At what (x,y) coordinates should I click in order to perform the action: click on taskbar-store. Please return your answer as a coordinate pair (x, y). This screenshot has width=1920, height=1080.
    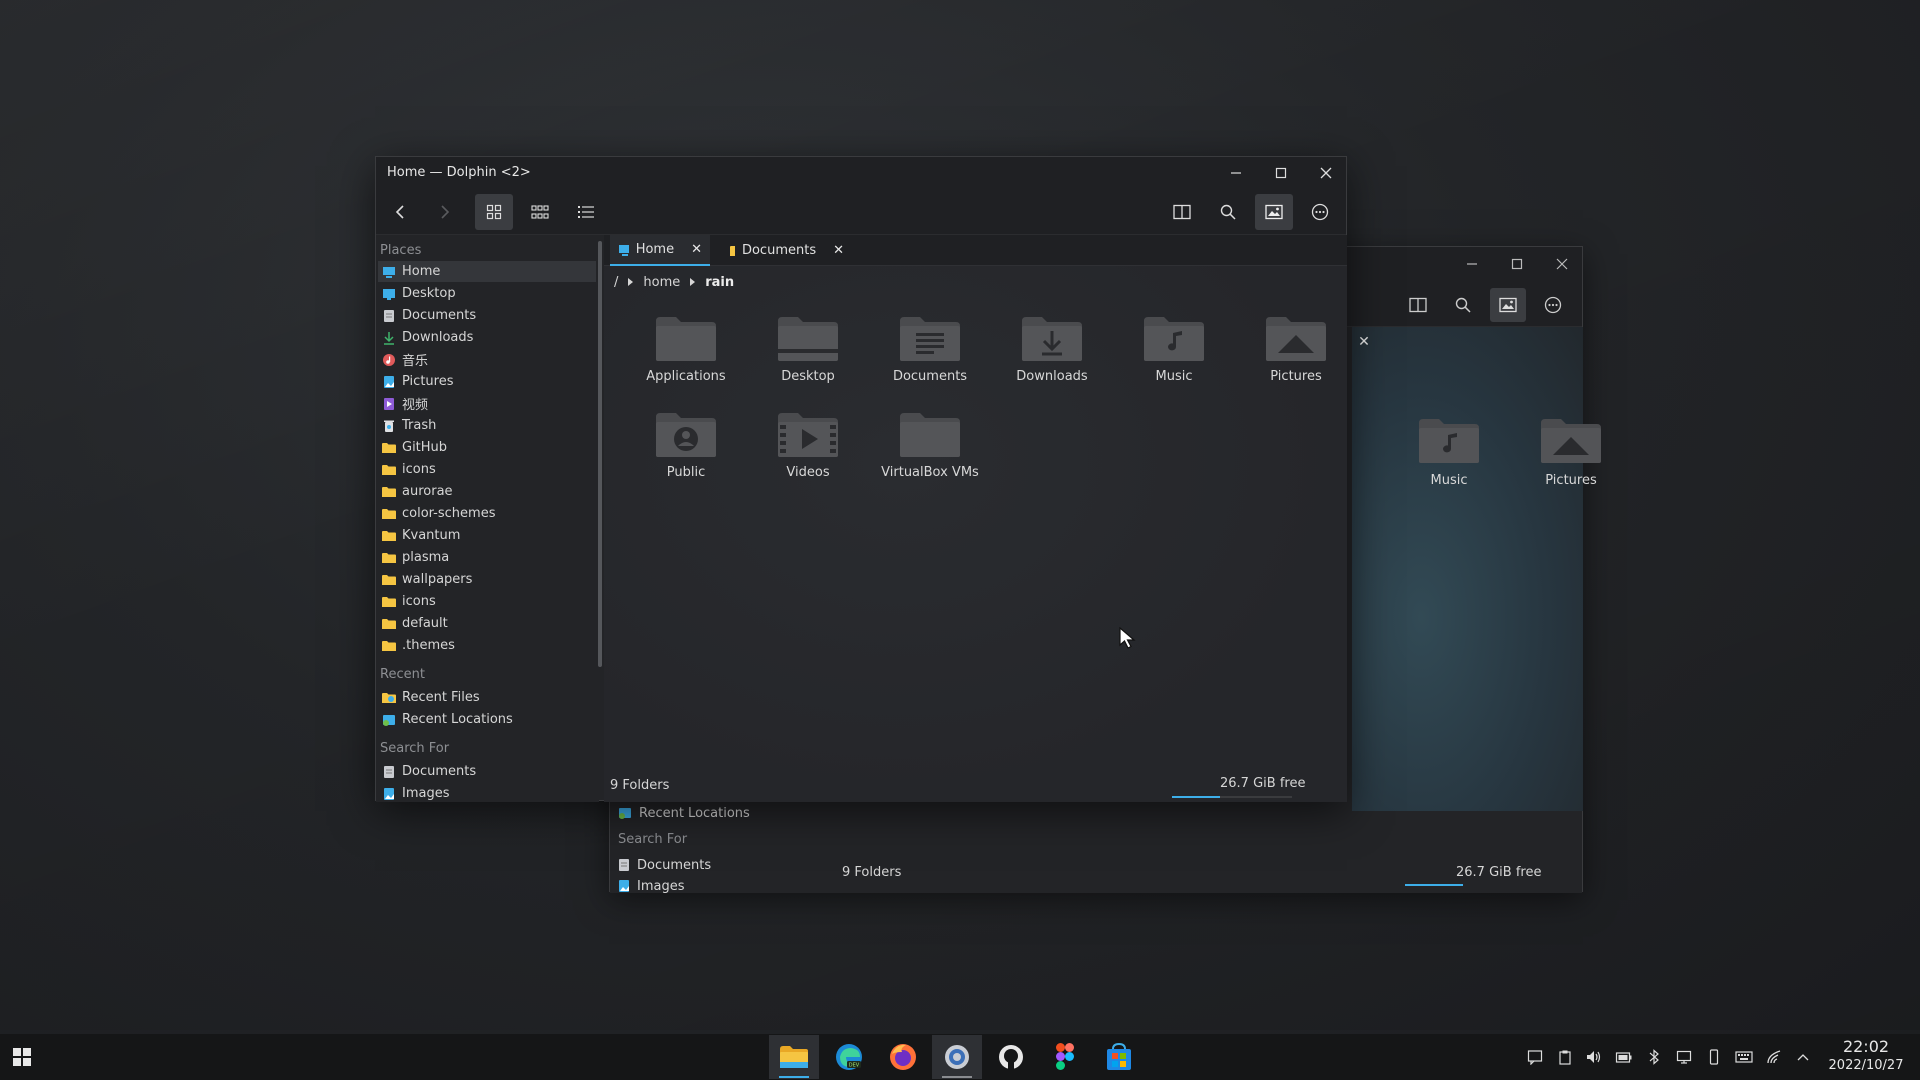
    Looking at the image, I should click on (1119, 1057).